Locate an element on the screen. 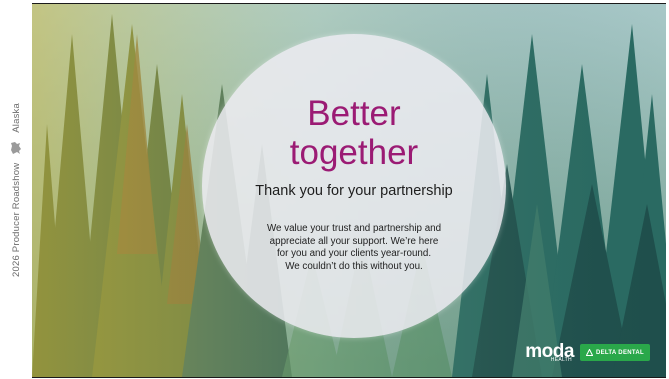  roadshow-label: 2026 Producer Roadshow is located at coordinates (16, 219).